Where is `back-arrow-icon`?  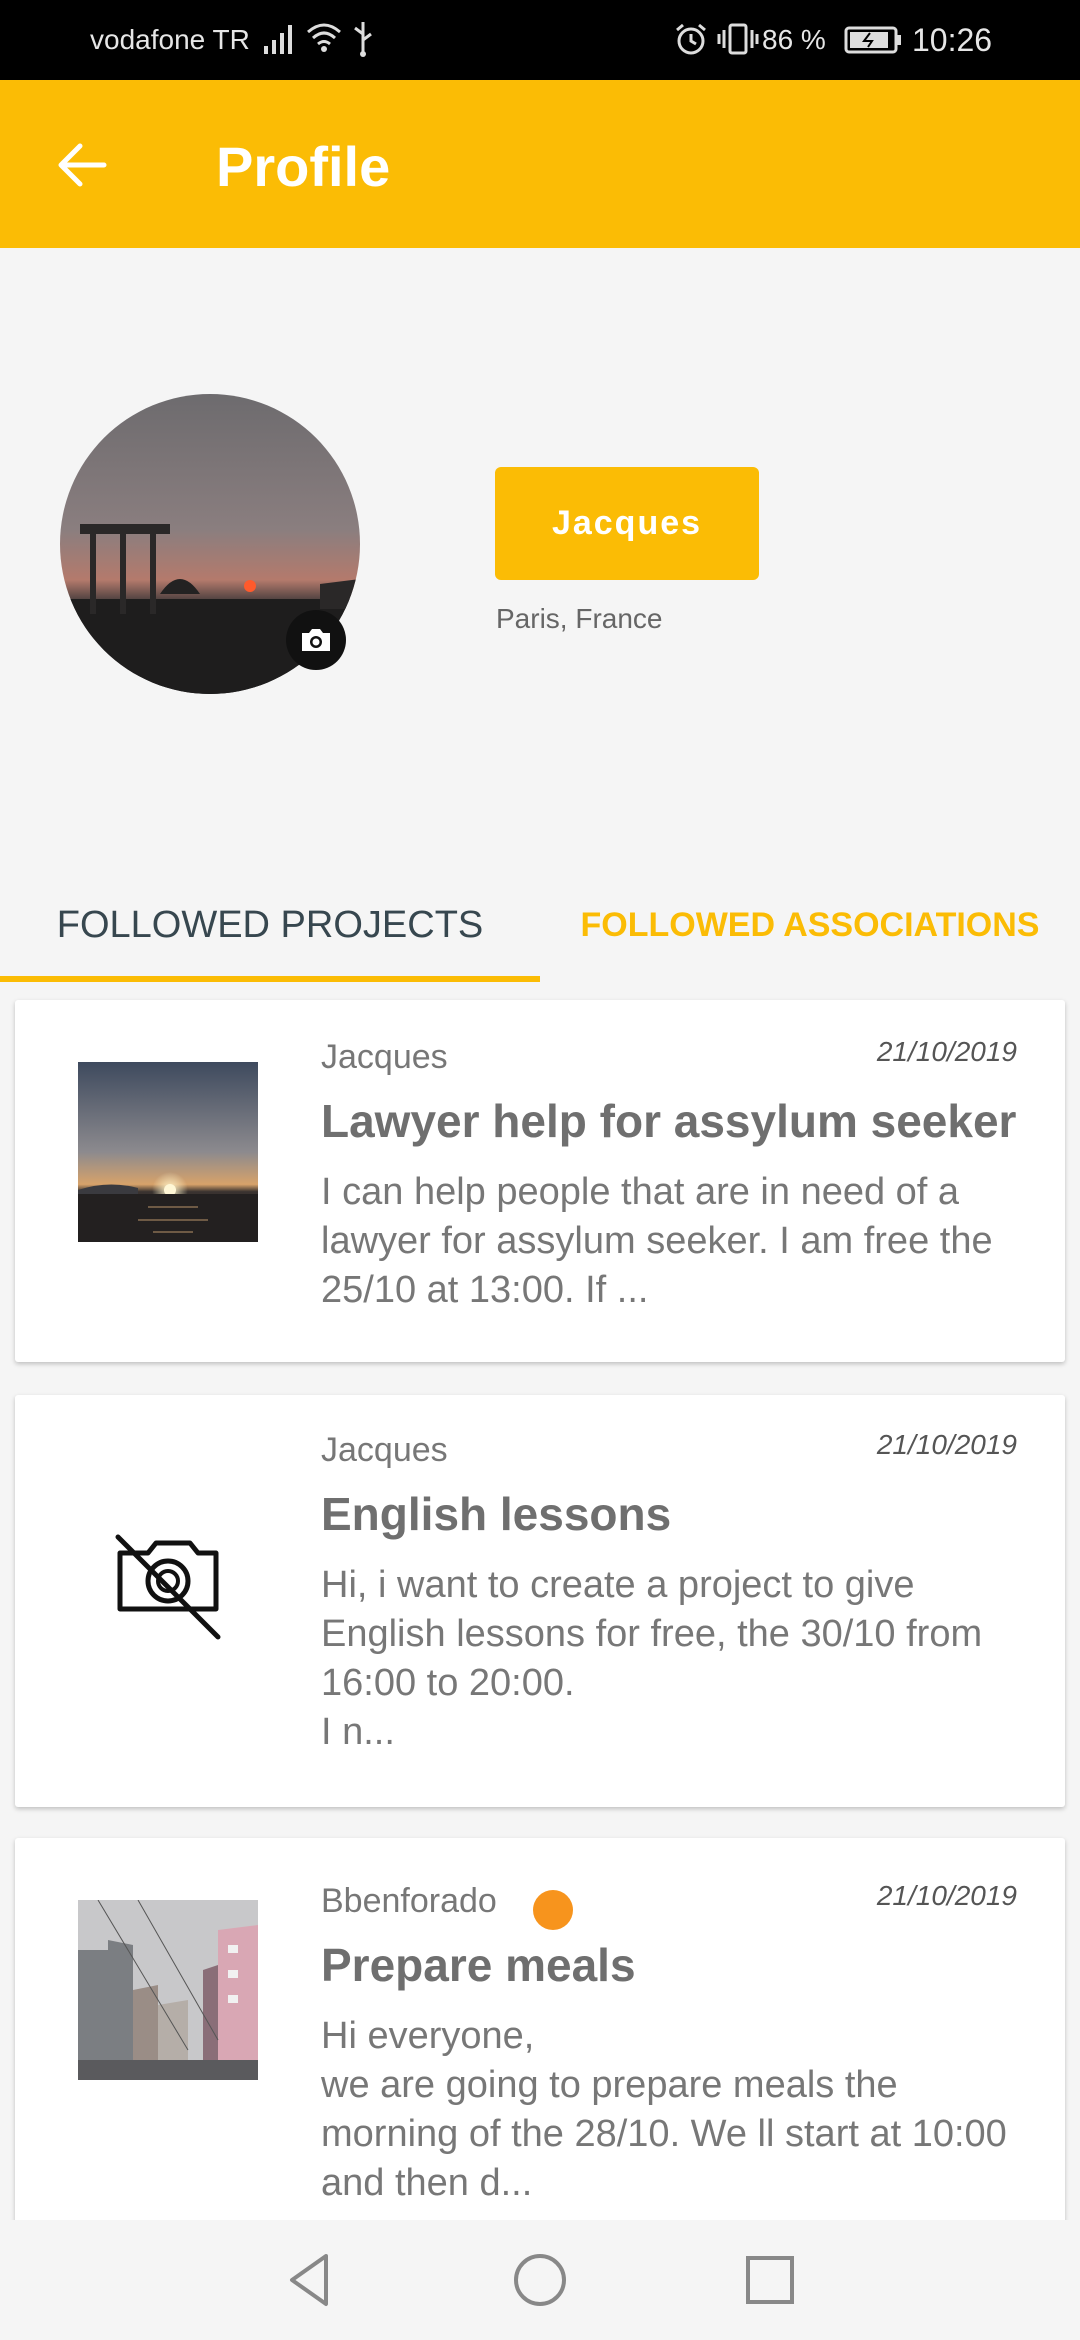 back-arrow-icon is located at coordinates (81, 165).